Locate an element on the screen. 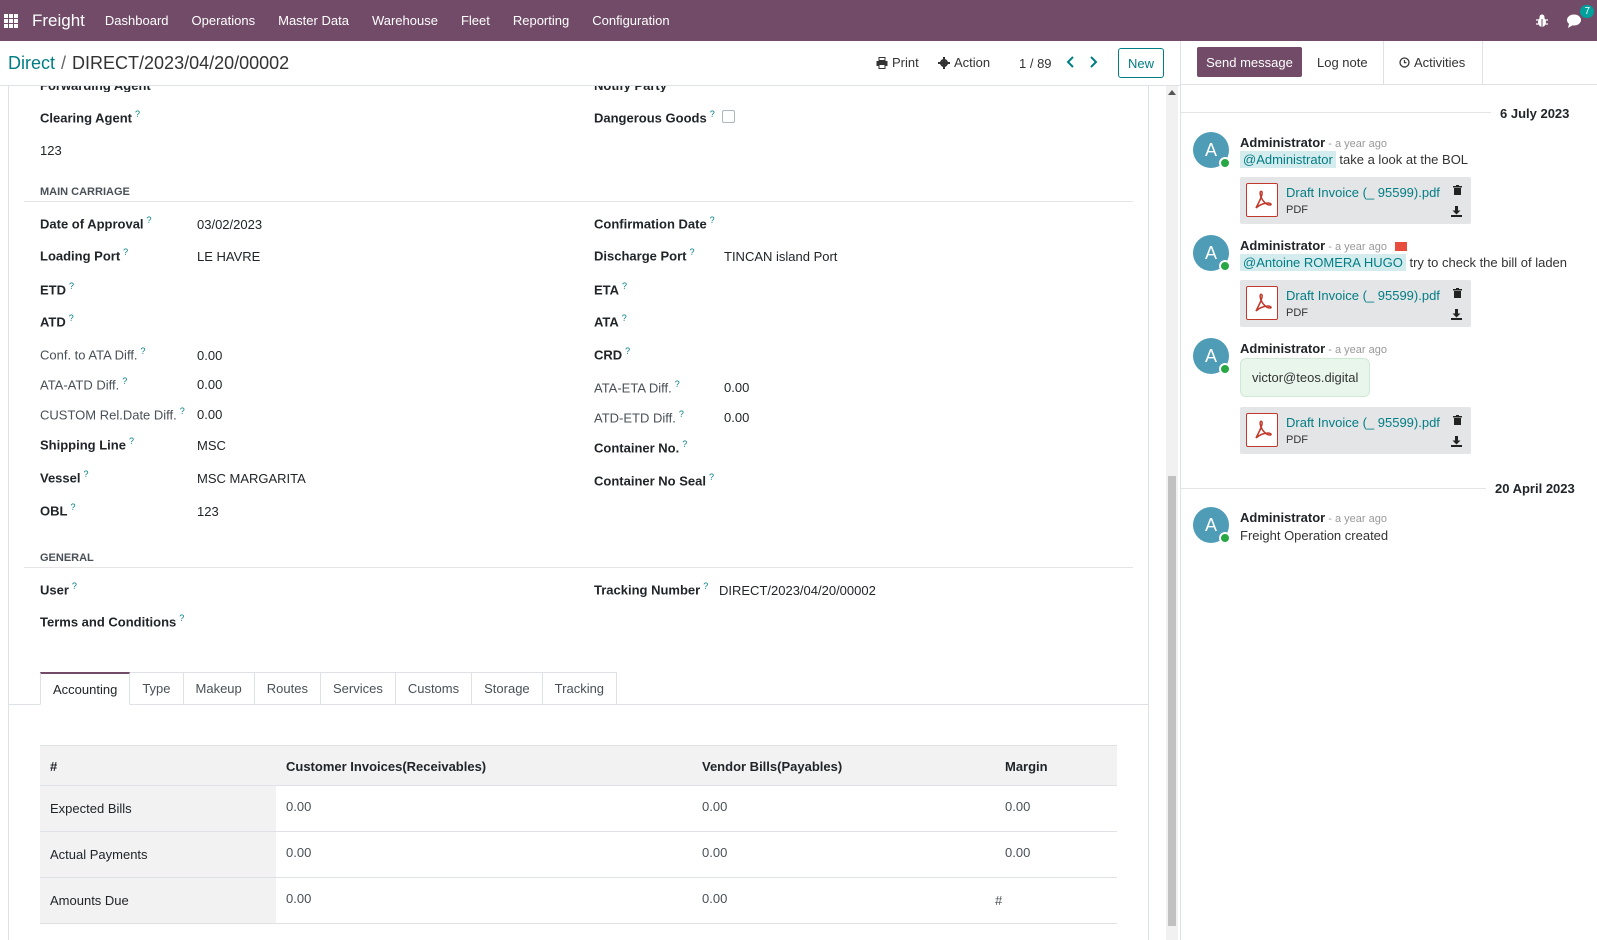 This screenshot has width=1597, height=940. message-body: @Administrator take a look at the BOL is located at coordinates (1354, 159).